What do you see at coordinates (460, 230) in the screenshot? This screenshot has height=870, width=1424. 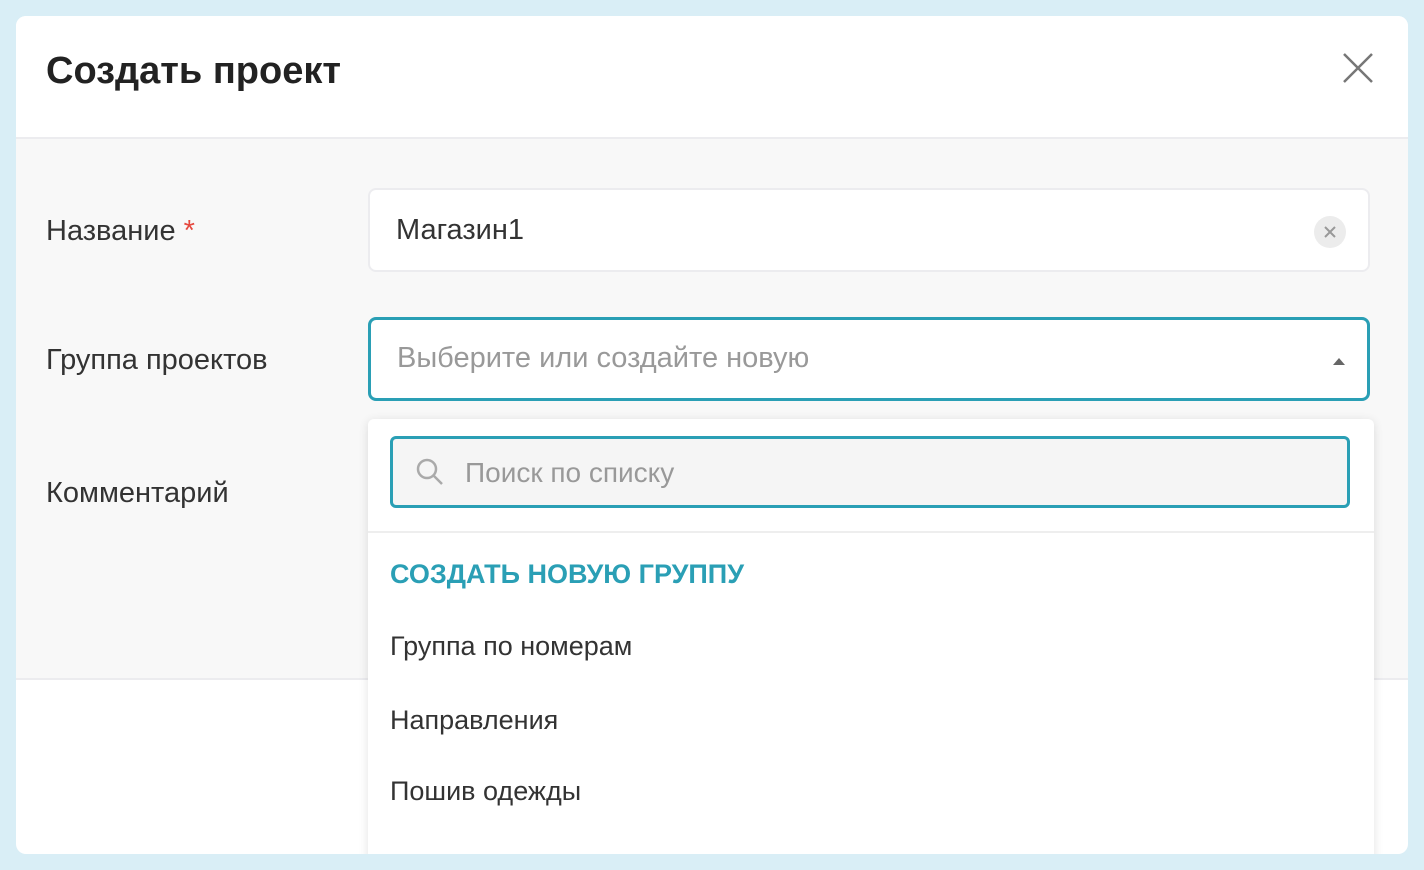 I see `name-value: Магазин1` at bounding box center [460, 230].